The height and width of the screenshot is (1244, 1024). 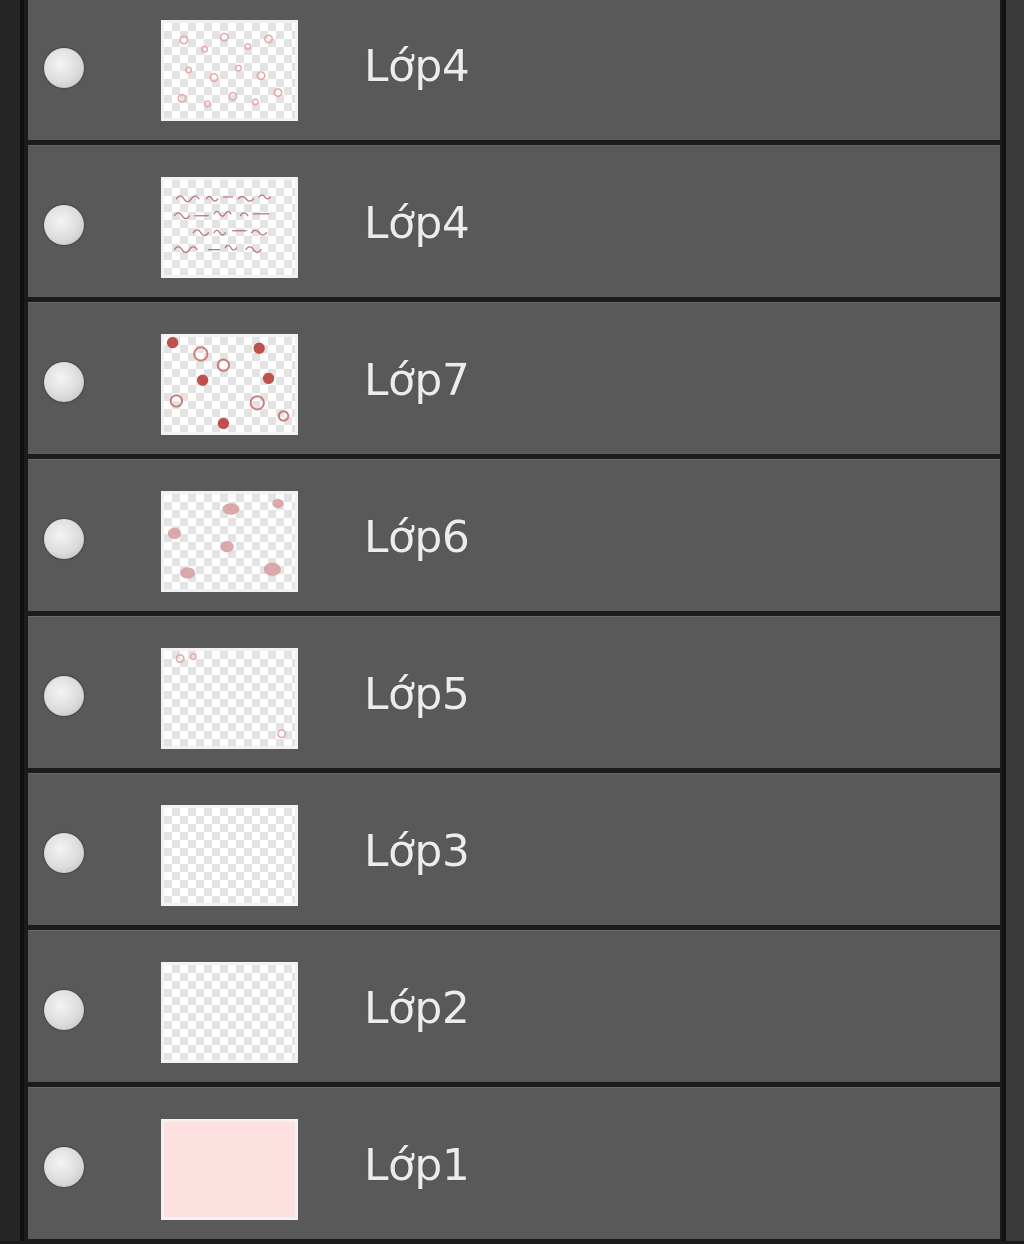 What do you see at coordinates (417, 538) in the screenshot?
I see `layer-name: Lớp6` at bounding box center [417, 538].